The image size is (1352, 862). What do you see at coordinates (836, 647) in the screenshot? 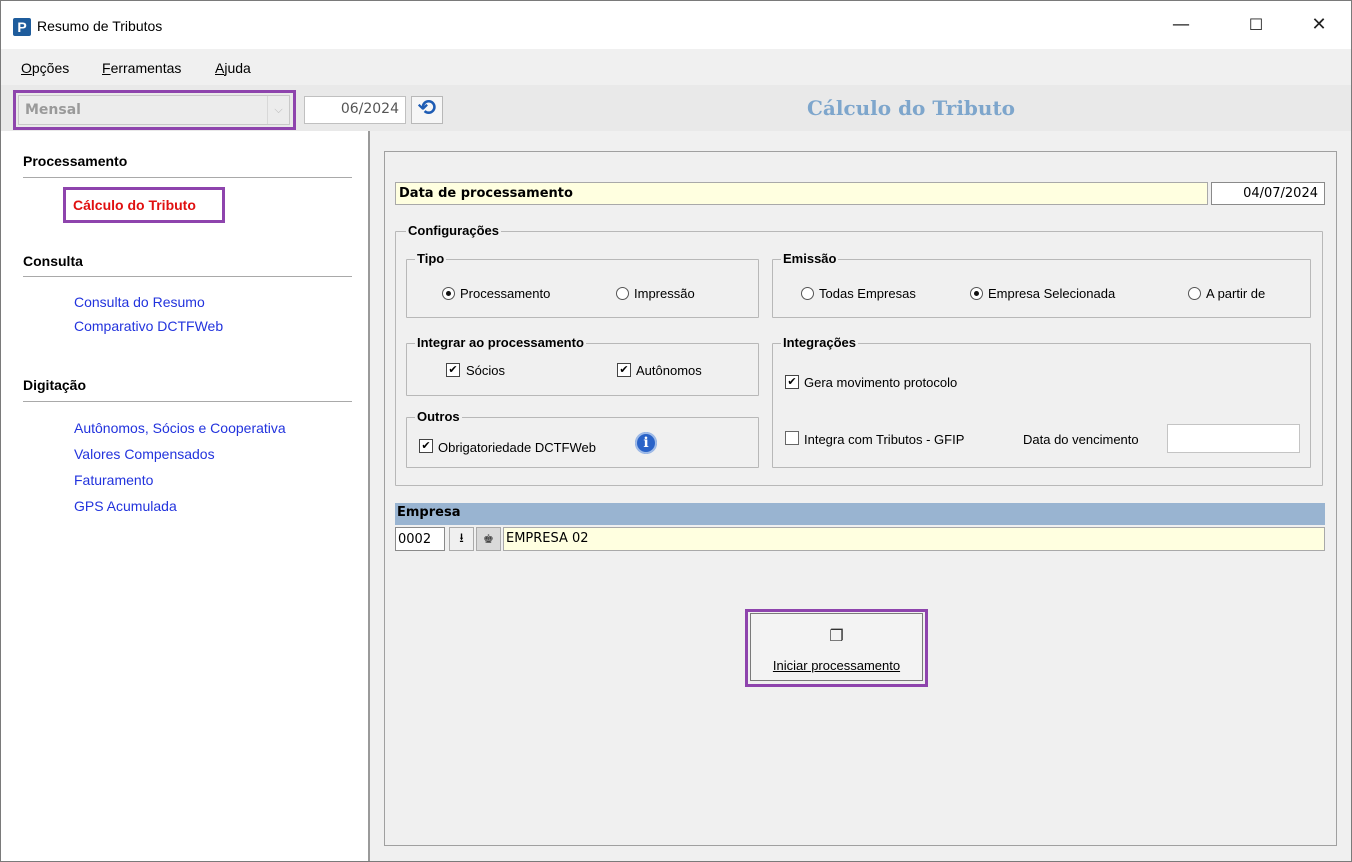
I see `iniciar-processamento-button: ❐ Iniciar processamento` at bounding box center [836, 647].